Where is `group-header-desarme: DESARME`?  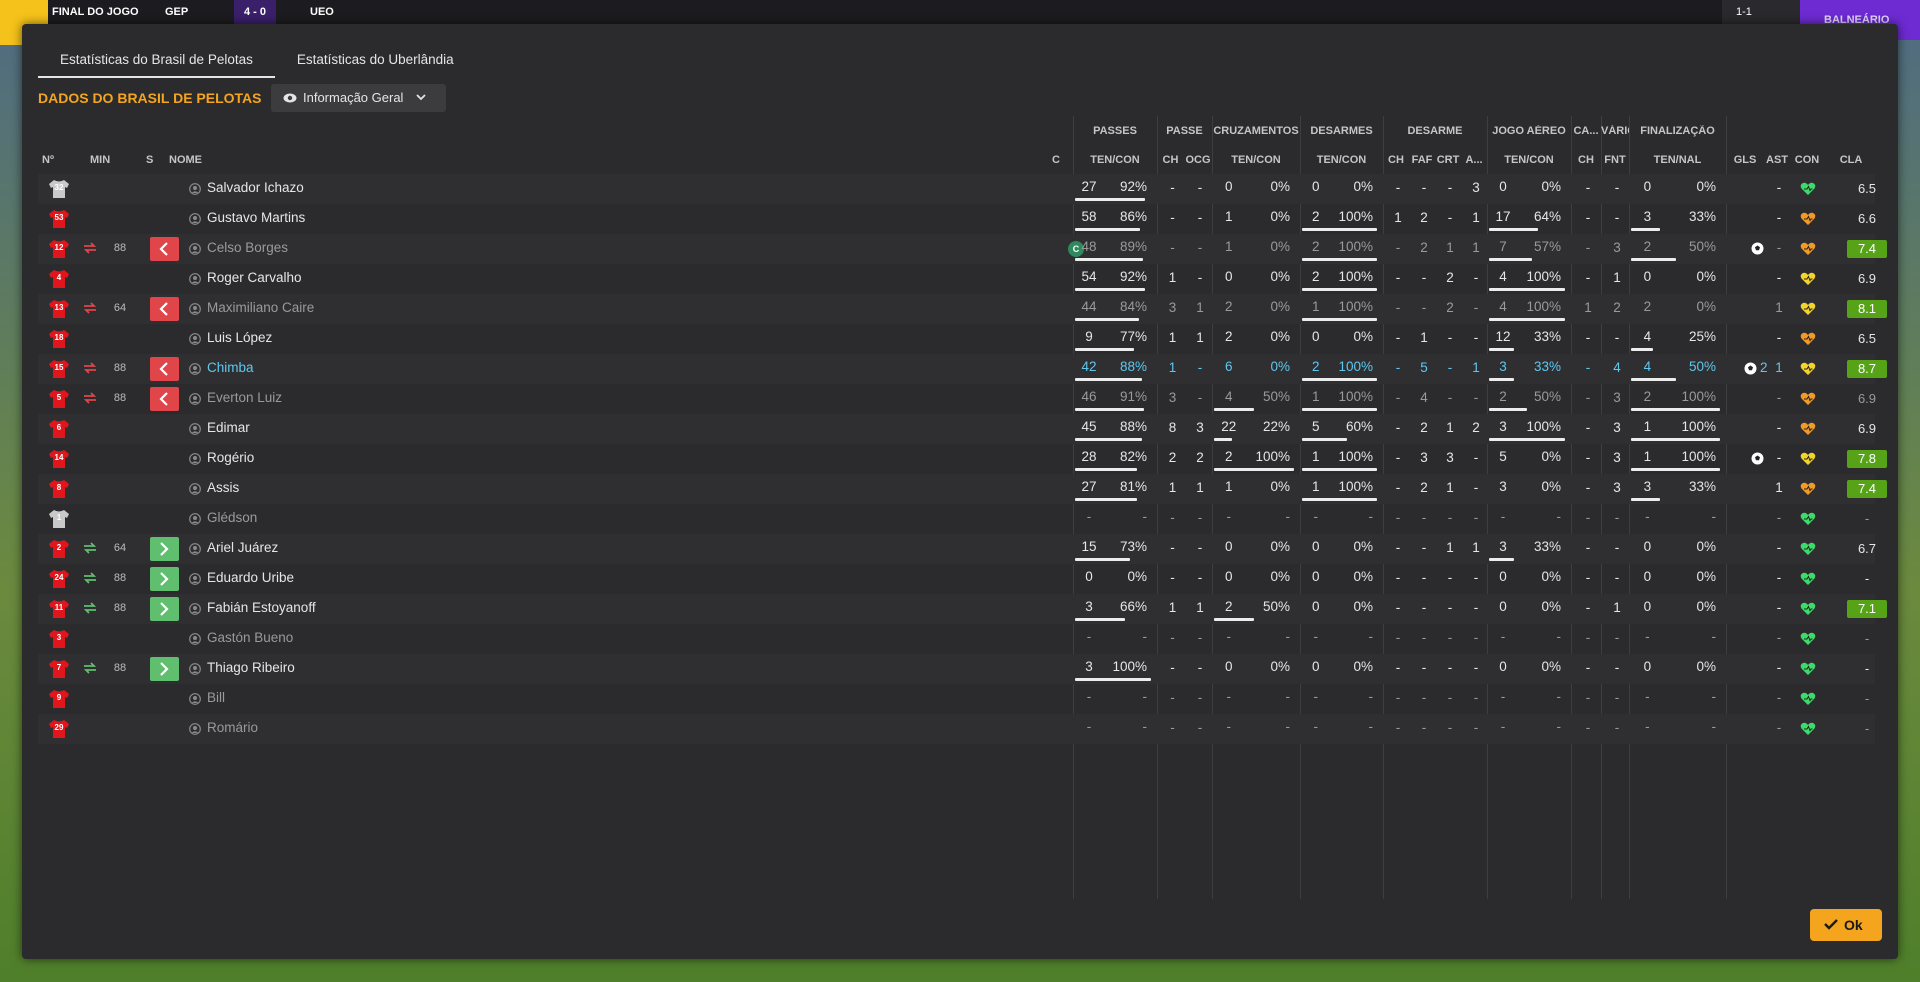 group-header-desarme: DESARME is located at coordinates (1435, 131).